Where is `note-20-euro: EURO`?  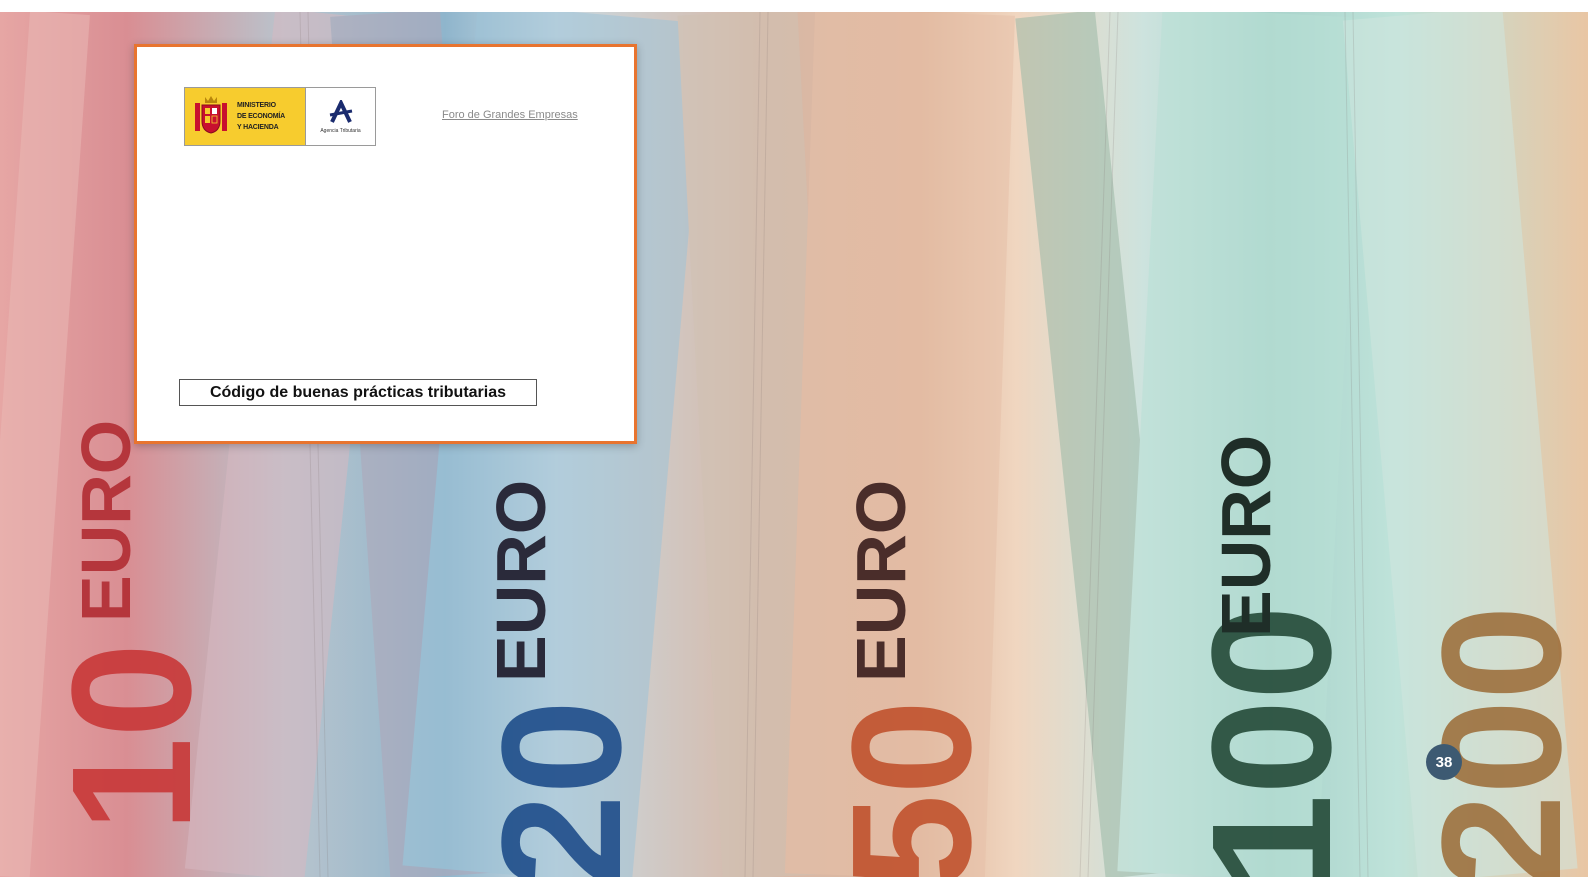
note-20-euro: EURO is located at coordinates (521, 581).